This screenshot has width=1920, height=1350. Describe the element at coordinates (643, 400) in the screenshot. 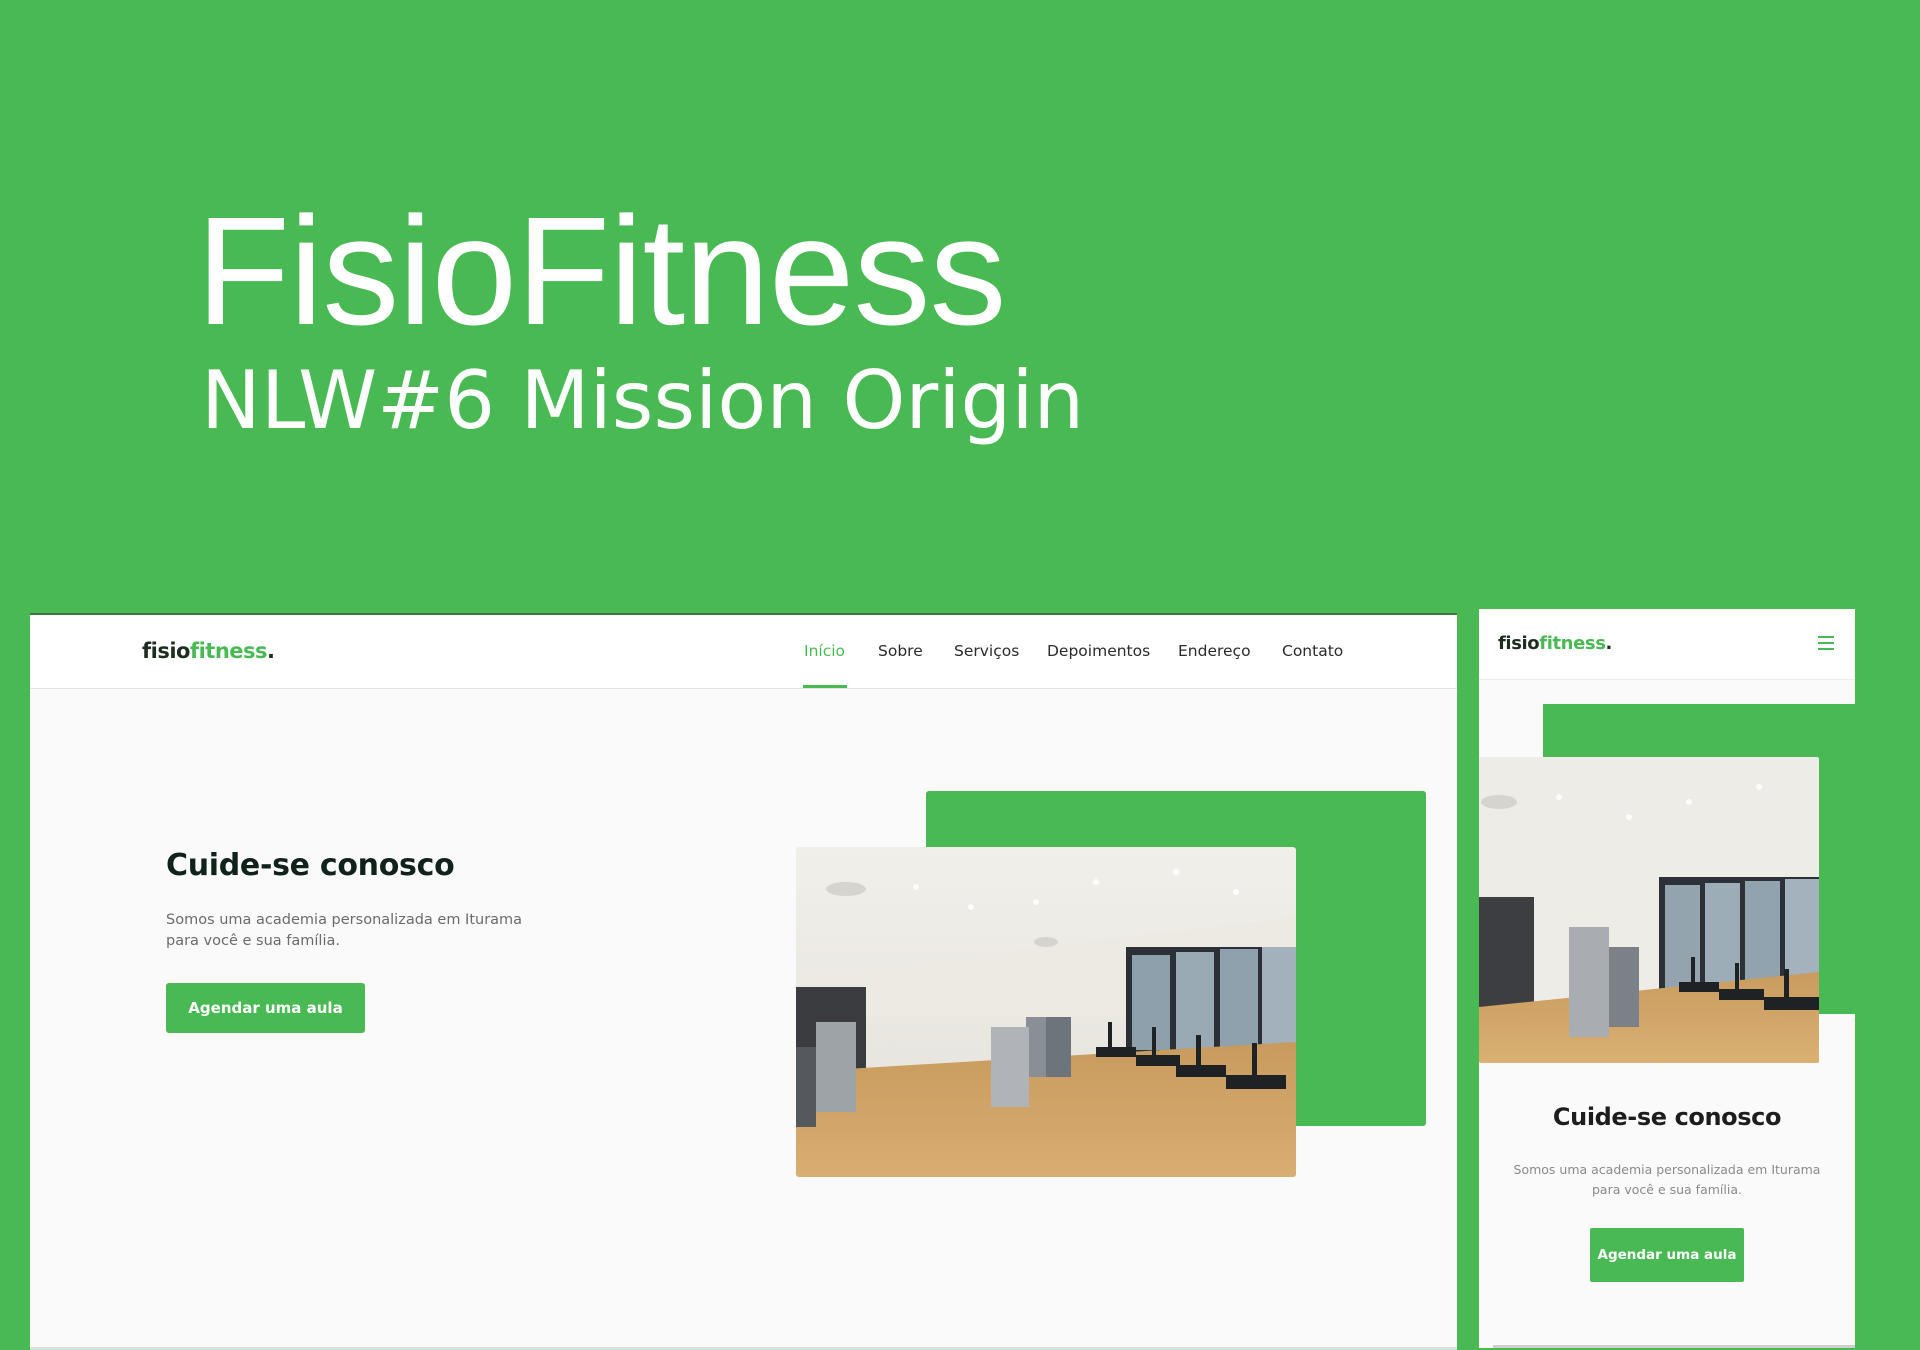

I see `banner-subtitle: NLW#6 Mission Origin` at that location.